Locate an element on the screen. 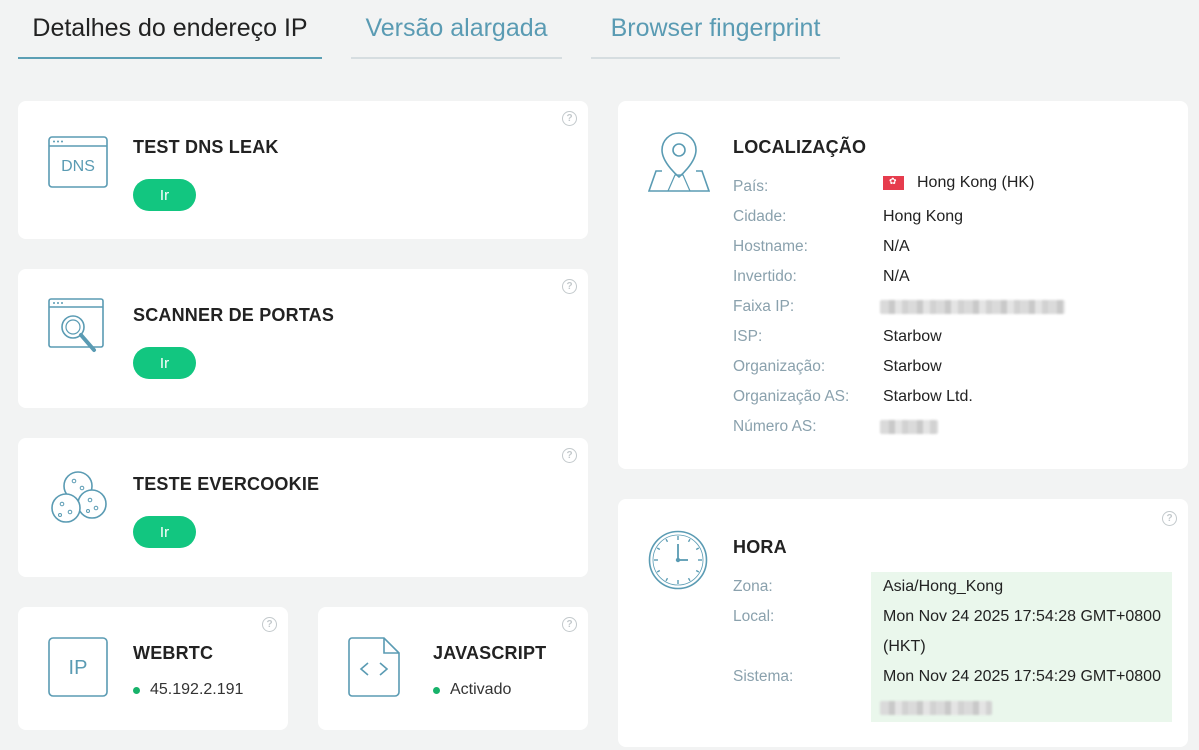 The image size is (1199, 750). ip-range-label: Faixa IP: is located at coordinates (764, 306).